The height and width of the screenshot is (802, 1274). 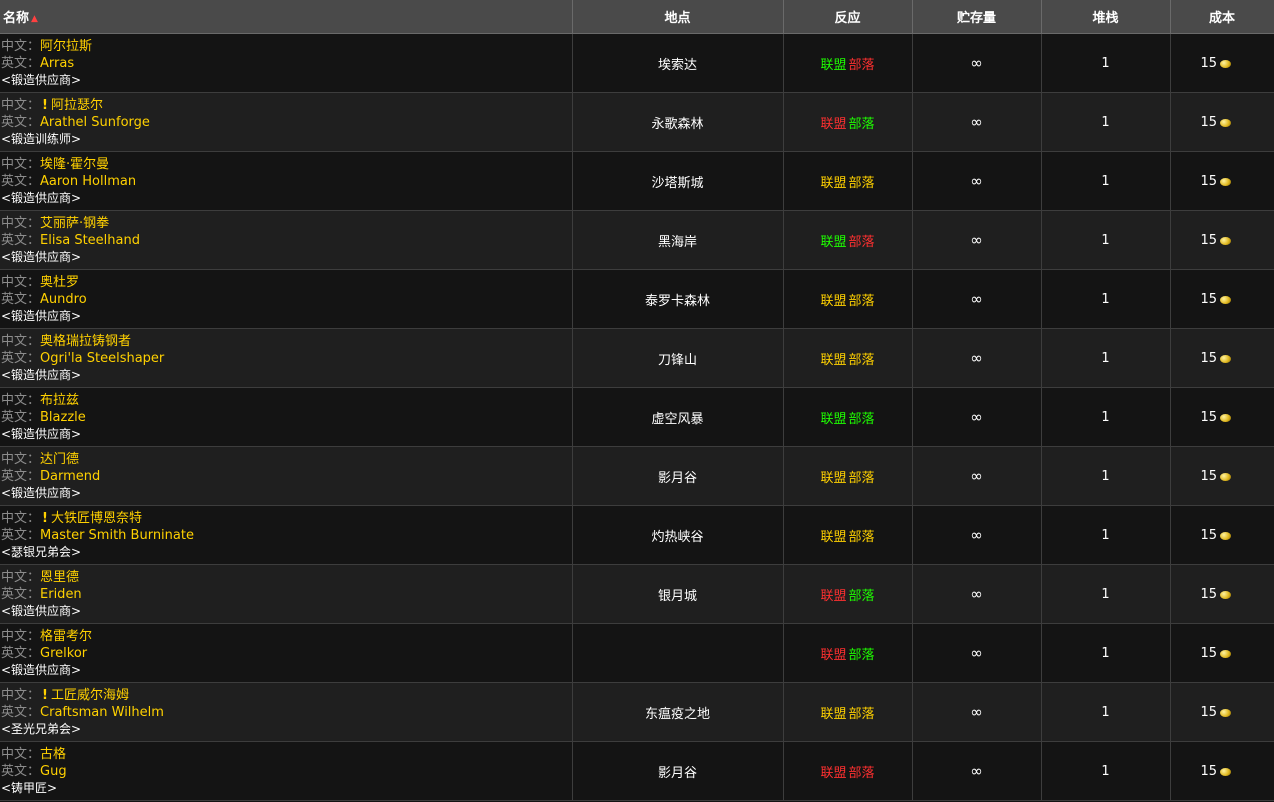 What do you see at coordinates (90, 240) in the screenshot?
I see `npc-name-en-link: Elisa Steelhand` at bounding box center [90, 240].